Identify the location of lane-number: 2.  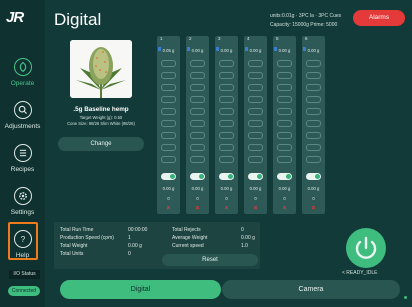
(190, 38).